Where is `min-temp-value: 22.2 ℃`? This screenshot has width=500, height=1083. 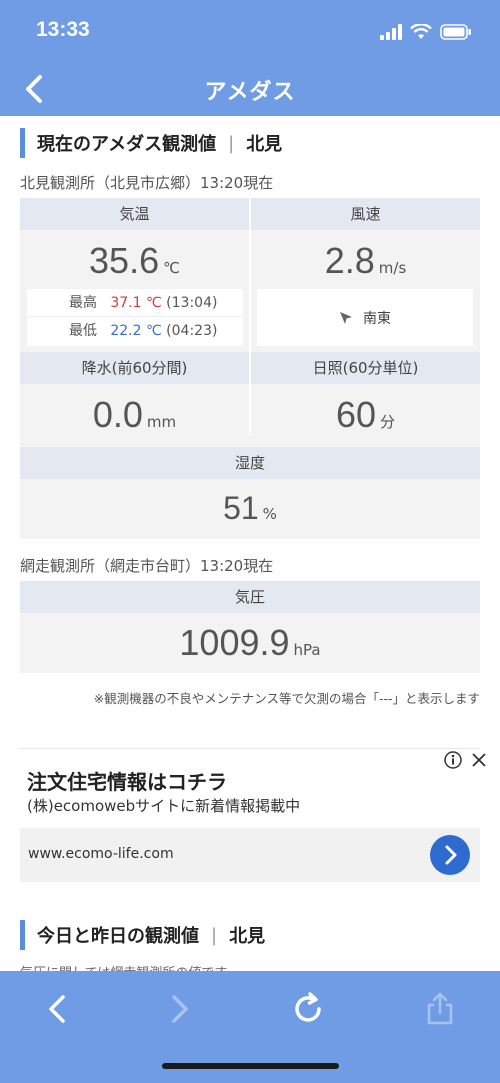
min-temp-value: 22.2 ℃ is located at coordinates (136, 331).